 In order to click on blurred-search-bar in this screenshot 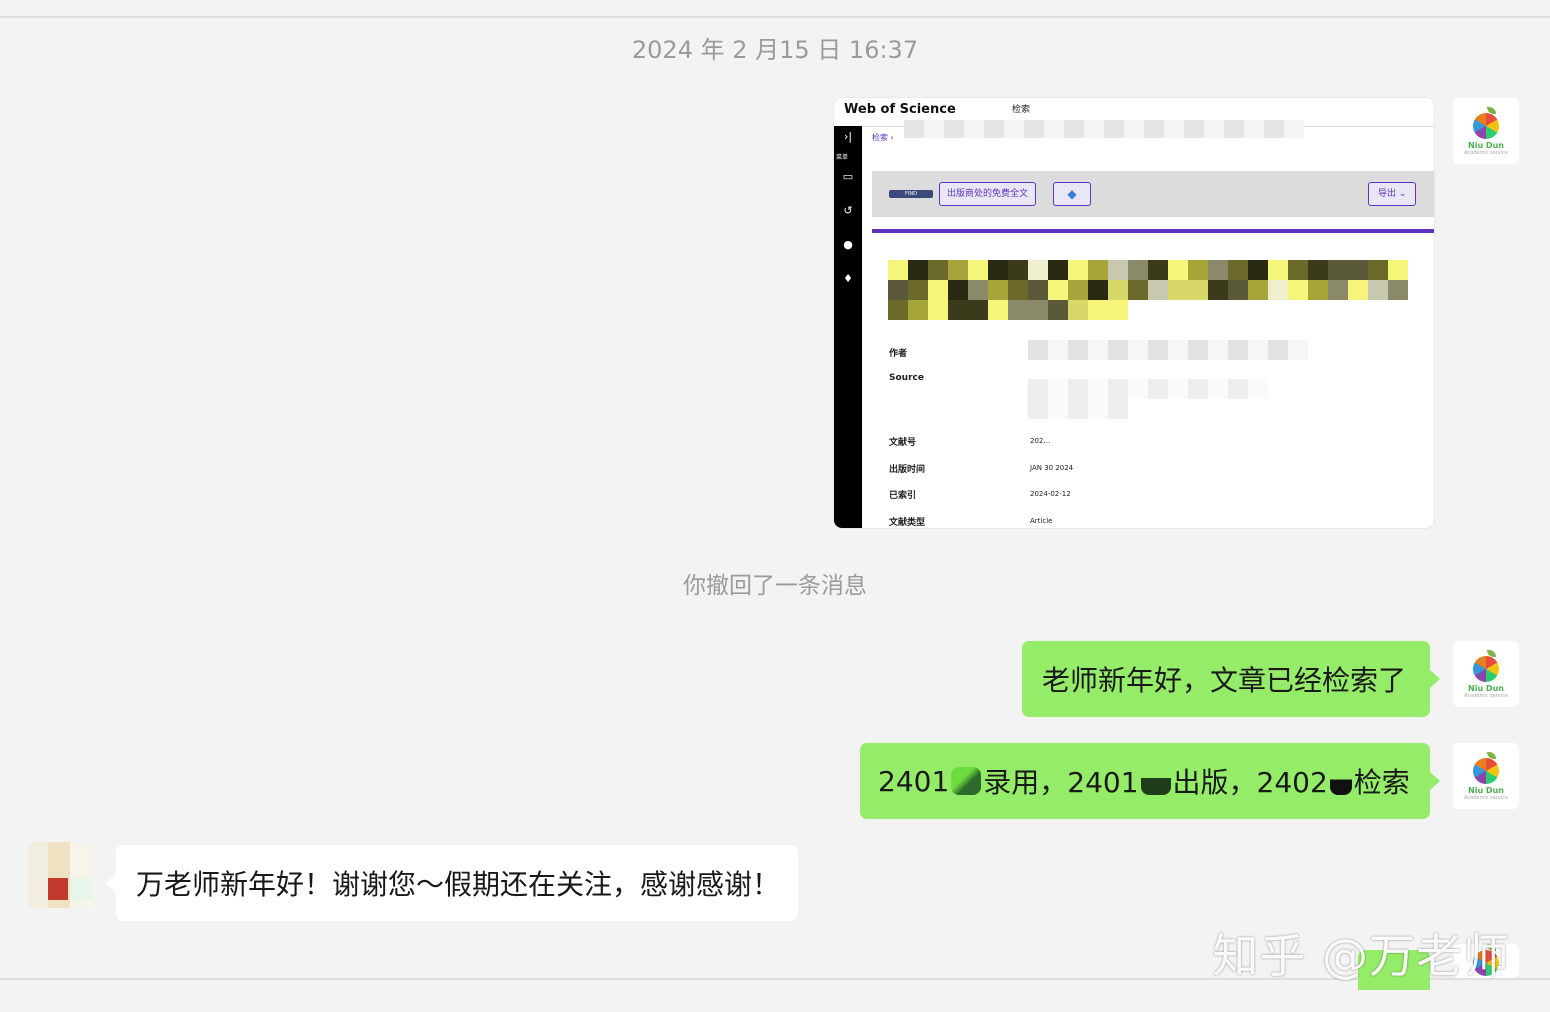, I will do `click(1104, 129)`.